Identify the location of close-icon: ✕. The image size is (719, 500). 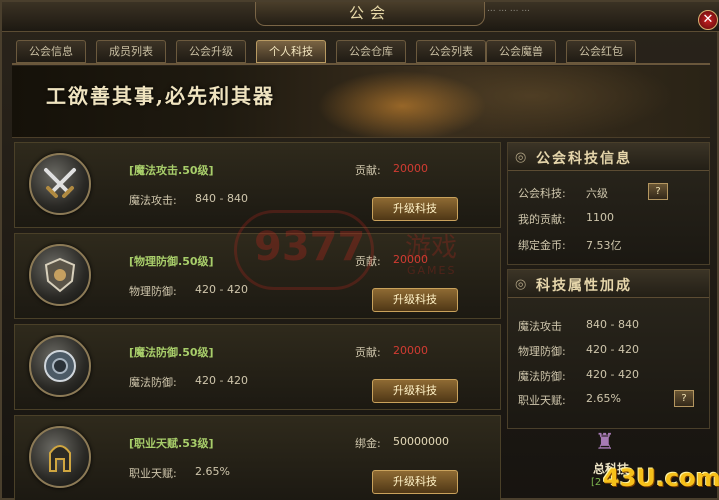
(708, 19).